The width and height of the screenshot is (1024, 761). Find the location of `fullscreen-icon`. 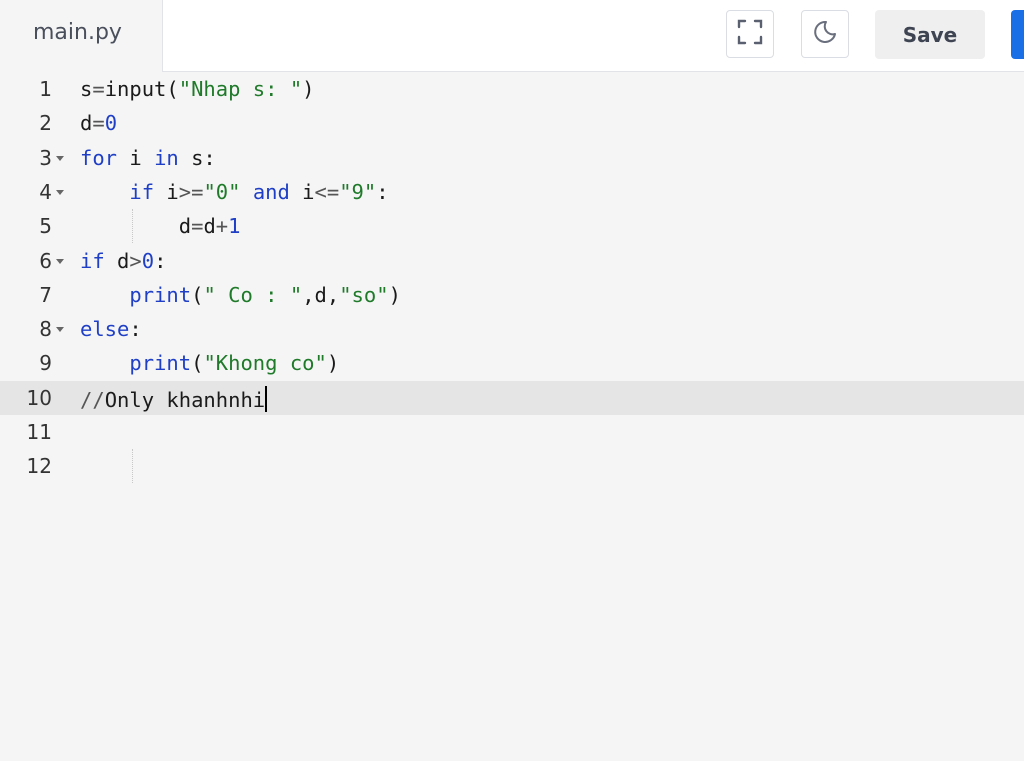

fullscreen-icon is located at coordinates (750, 34).